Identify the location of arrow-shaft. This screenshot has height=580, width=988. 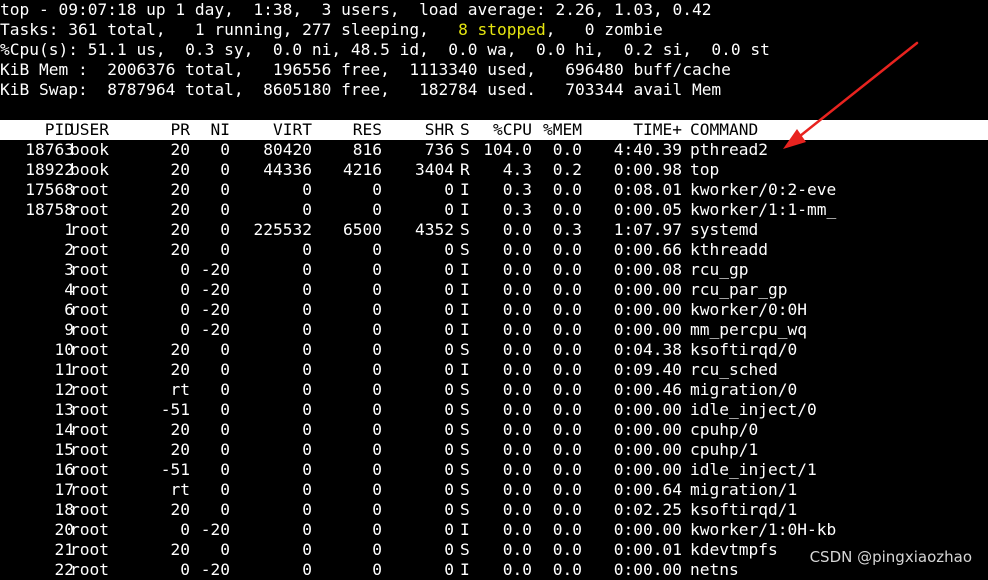
(856, 91).